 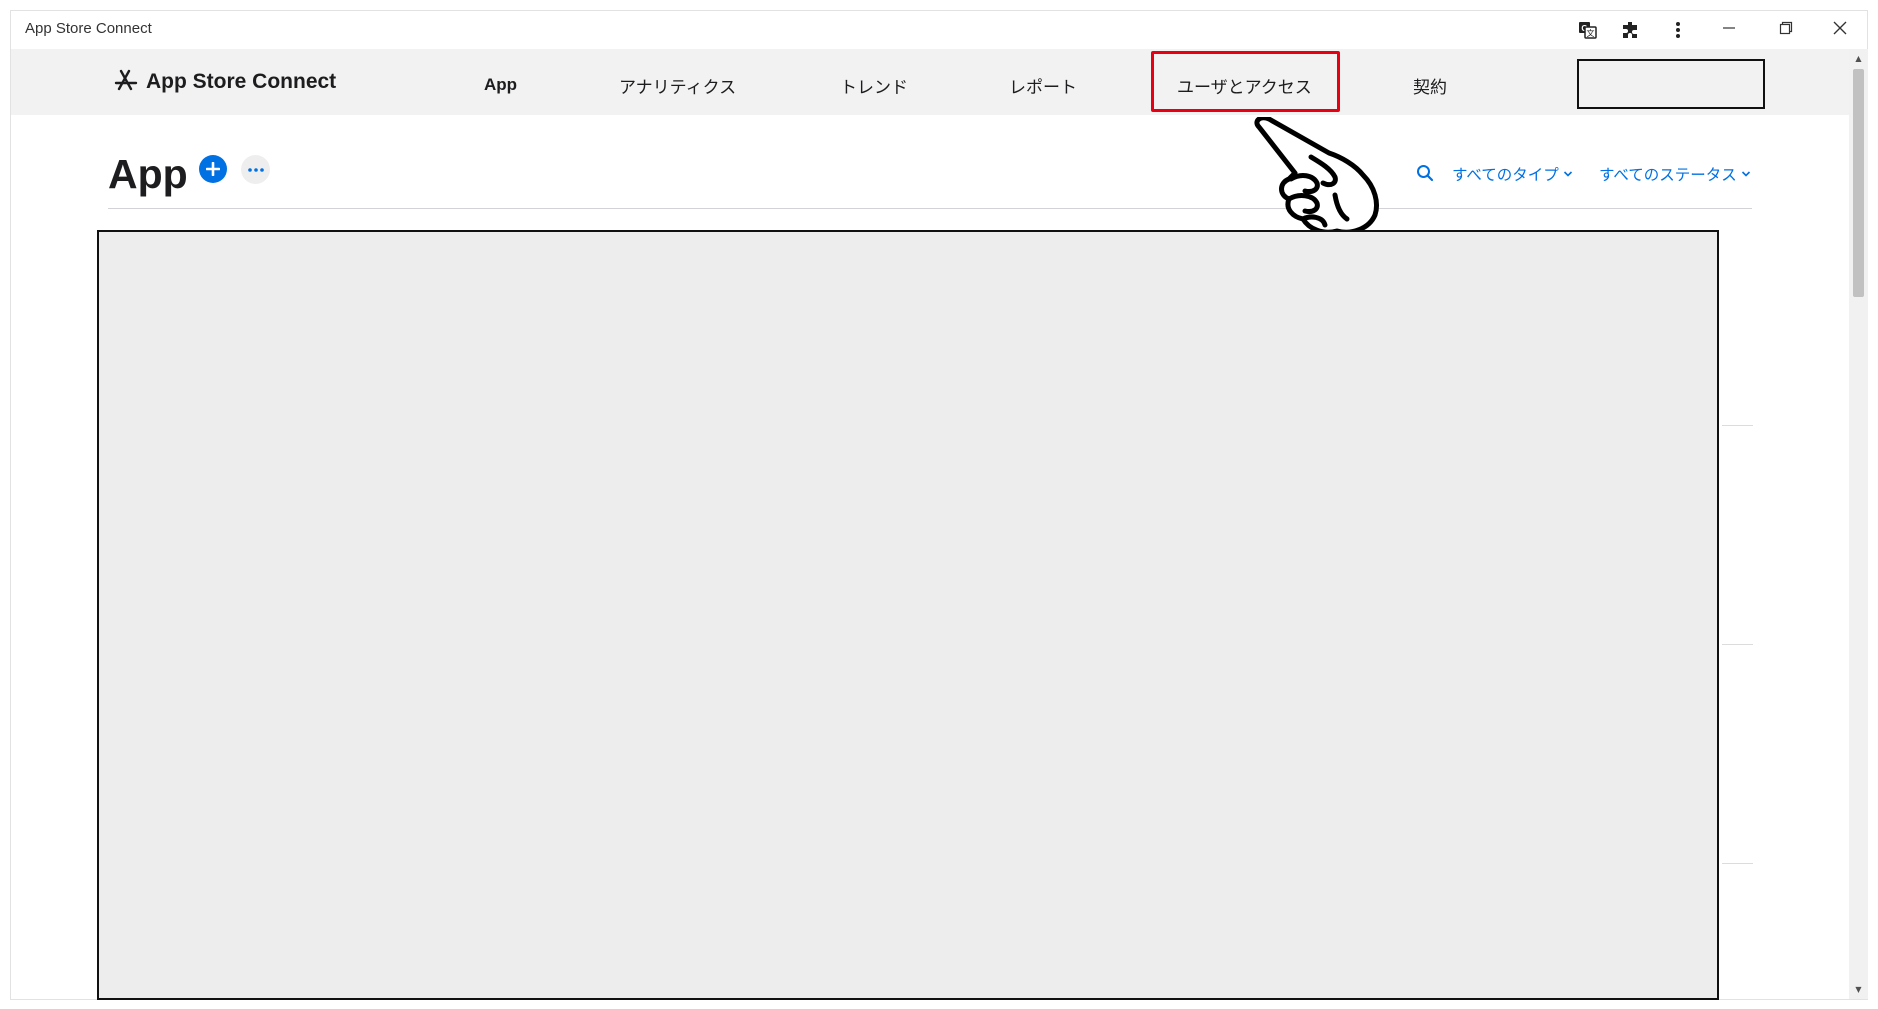 What do you see at coordinates (148, 174) in the screenshot?
I see `page-title: App` at bounding box center [148, 174].